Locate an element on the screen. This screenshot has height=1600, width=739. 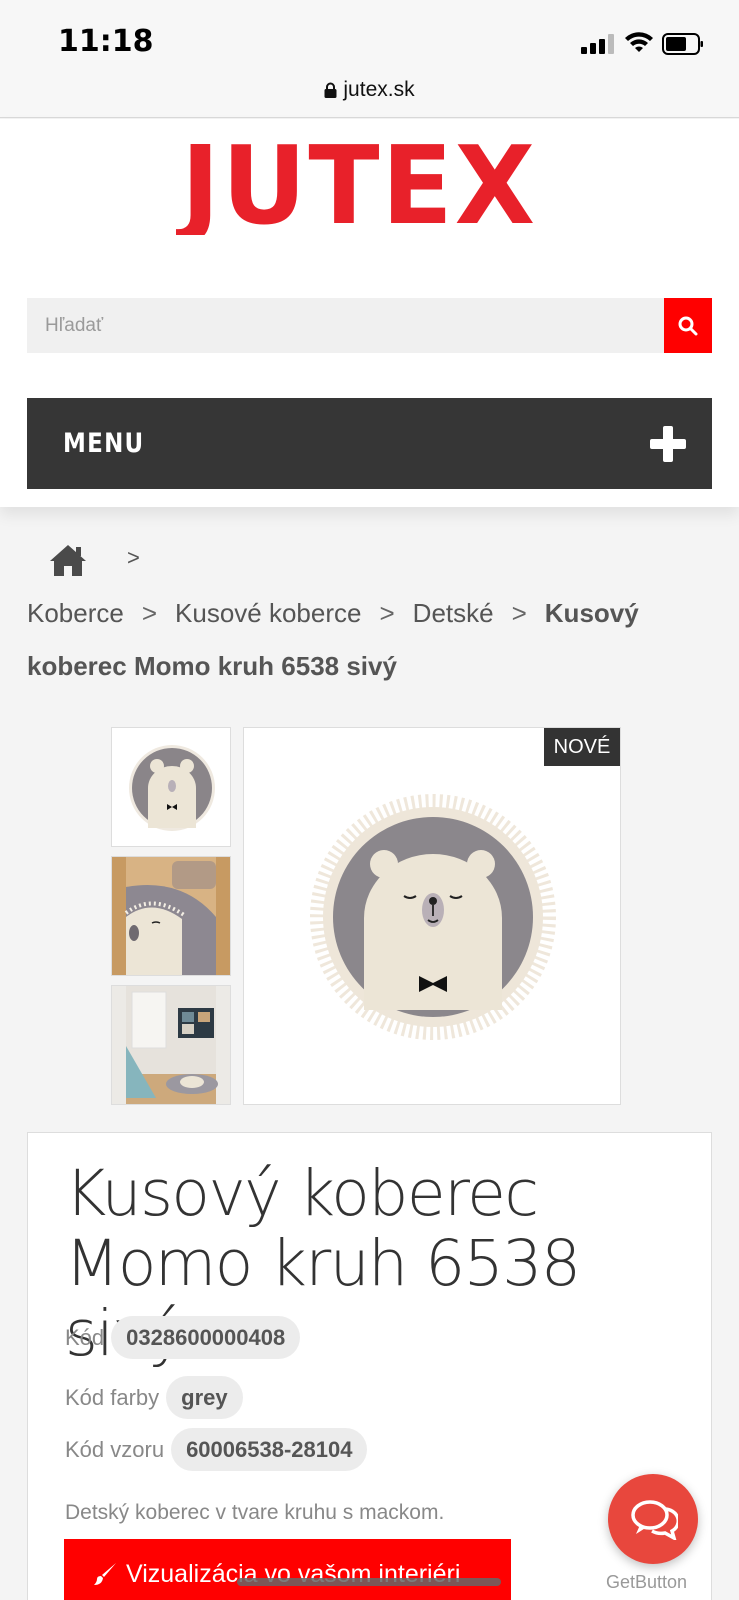
color-code-row: Kód farby grey is located at coordinates (154, 1397).